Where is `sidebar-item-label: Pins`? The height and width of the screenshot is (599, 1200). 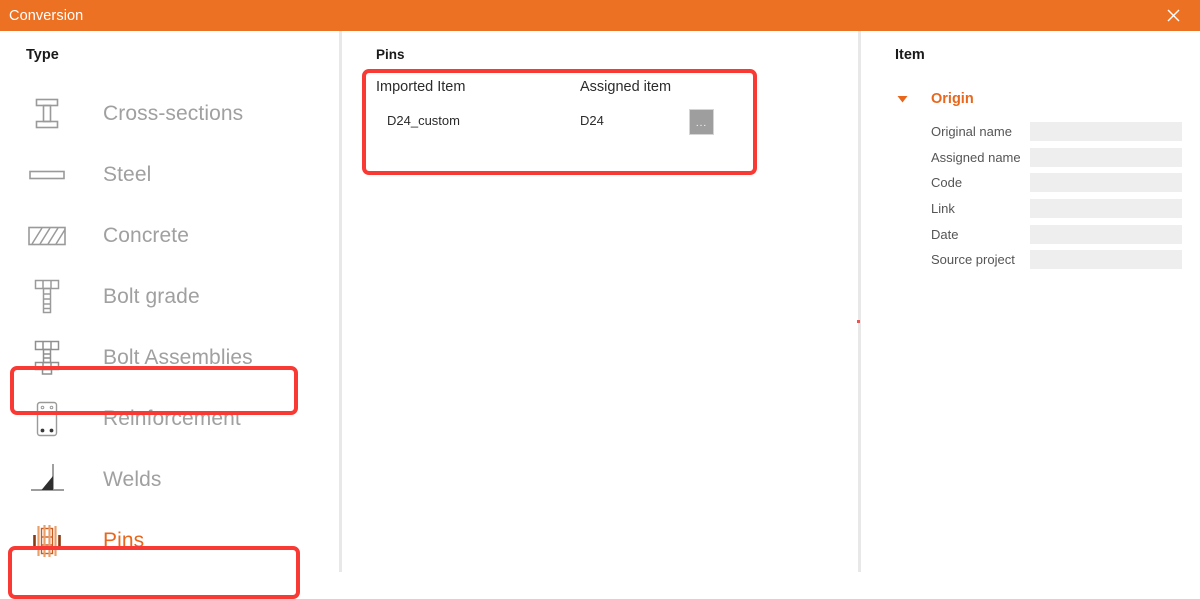 sidebar-item-label: Pins is located at coordinates (124, 540).